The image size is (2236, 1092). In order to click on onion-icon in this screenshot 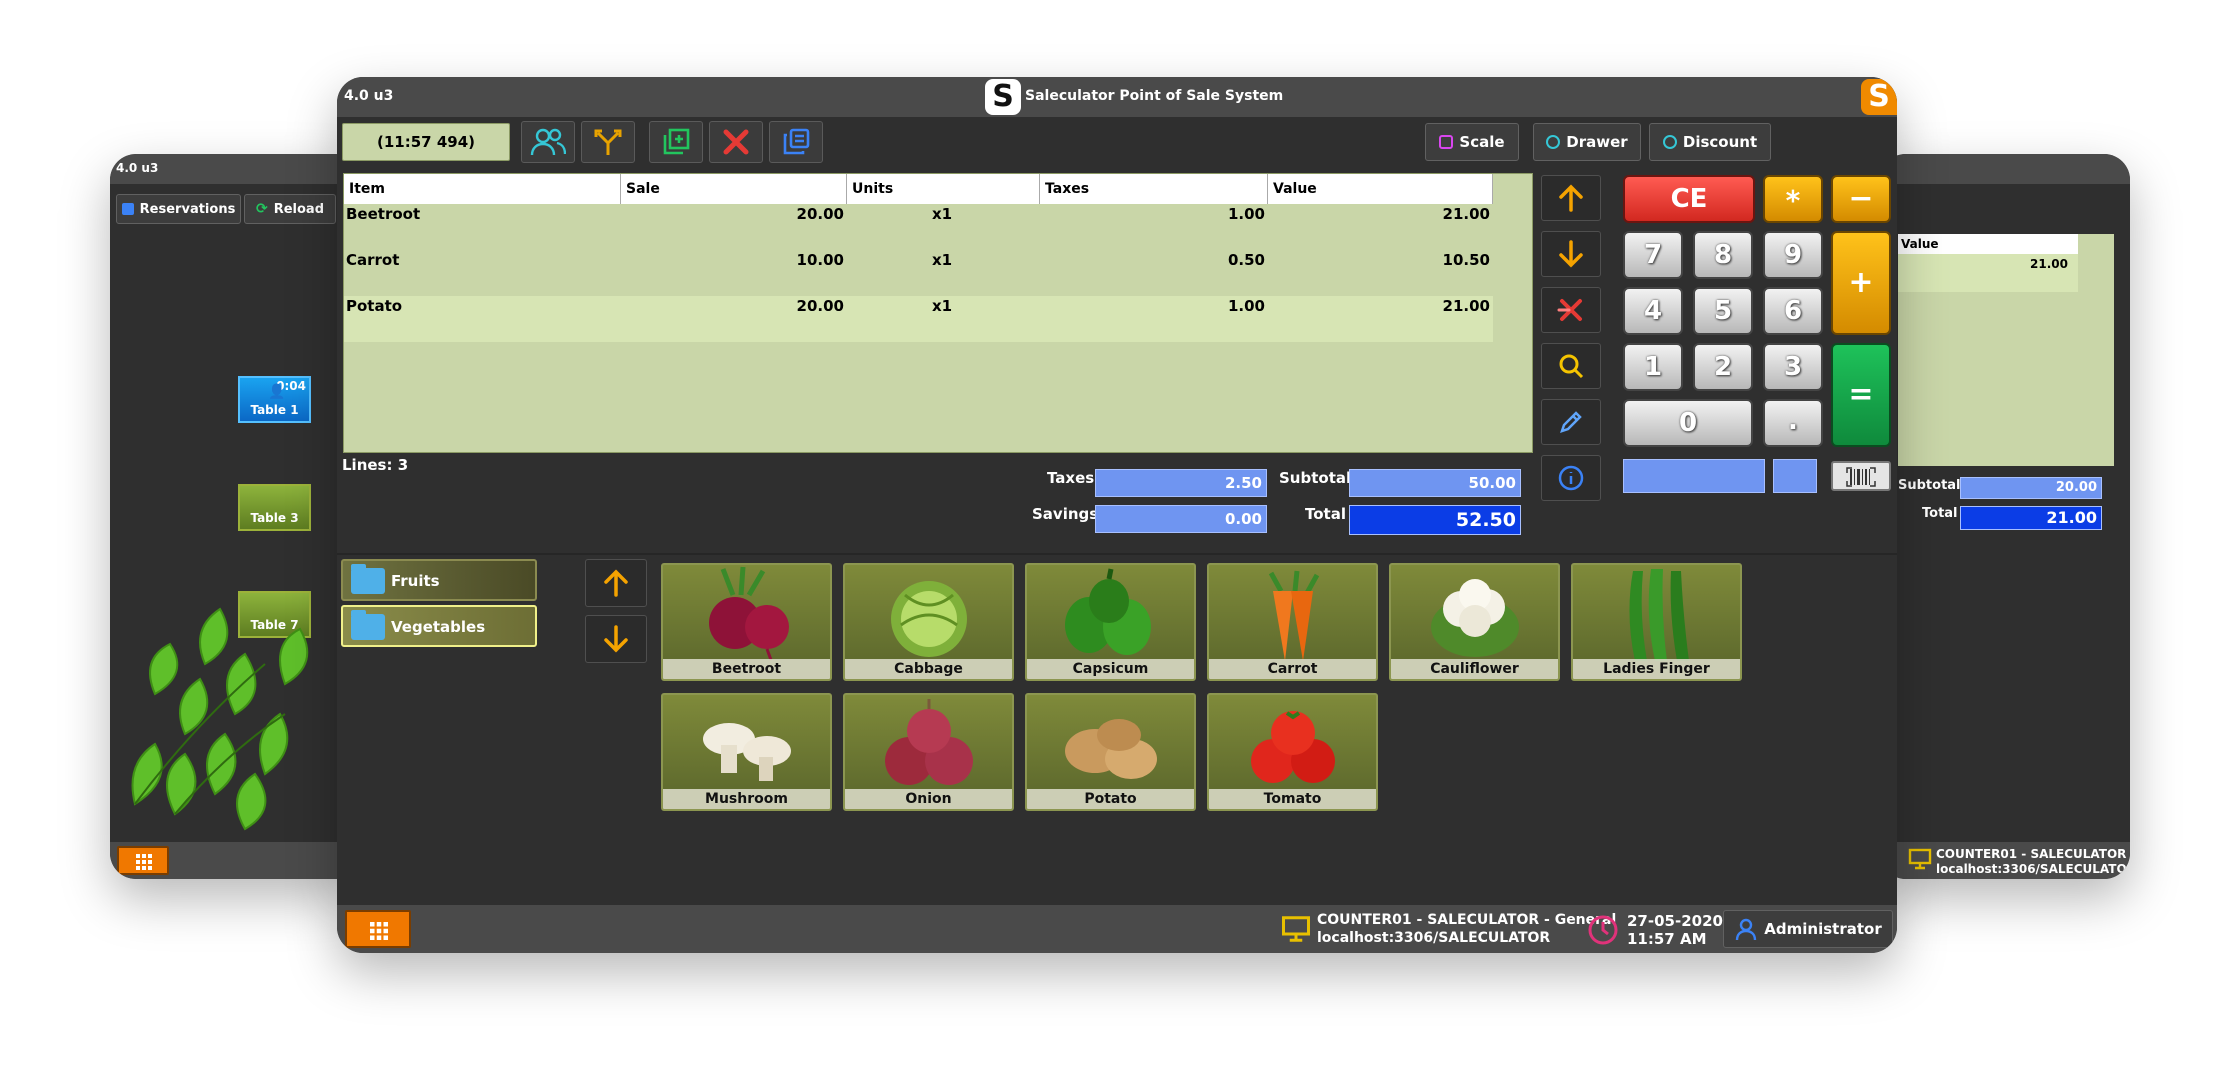, I will do `click(929, 742)`.